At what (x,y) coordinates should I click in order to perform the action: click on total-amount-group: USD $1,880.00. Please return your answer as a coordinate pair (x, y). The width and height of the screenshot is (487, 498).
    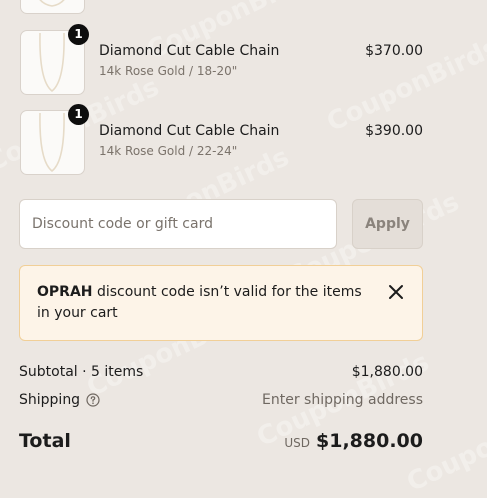
    Looking at the image, I should click on (353, 441).